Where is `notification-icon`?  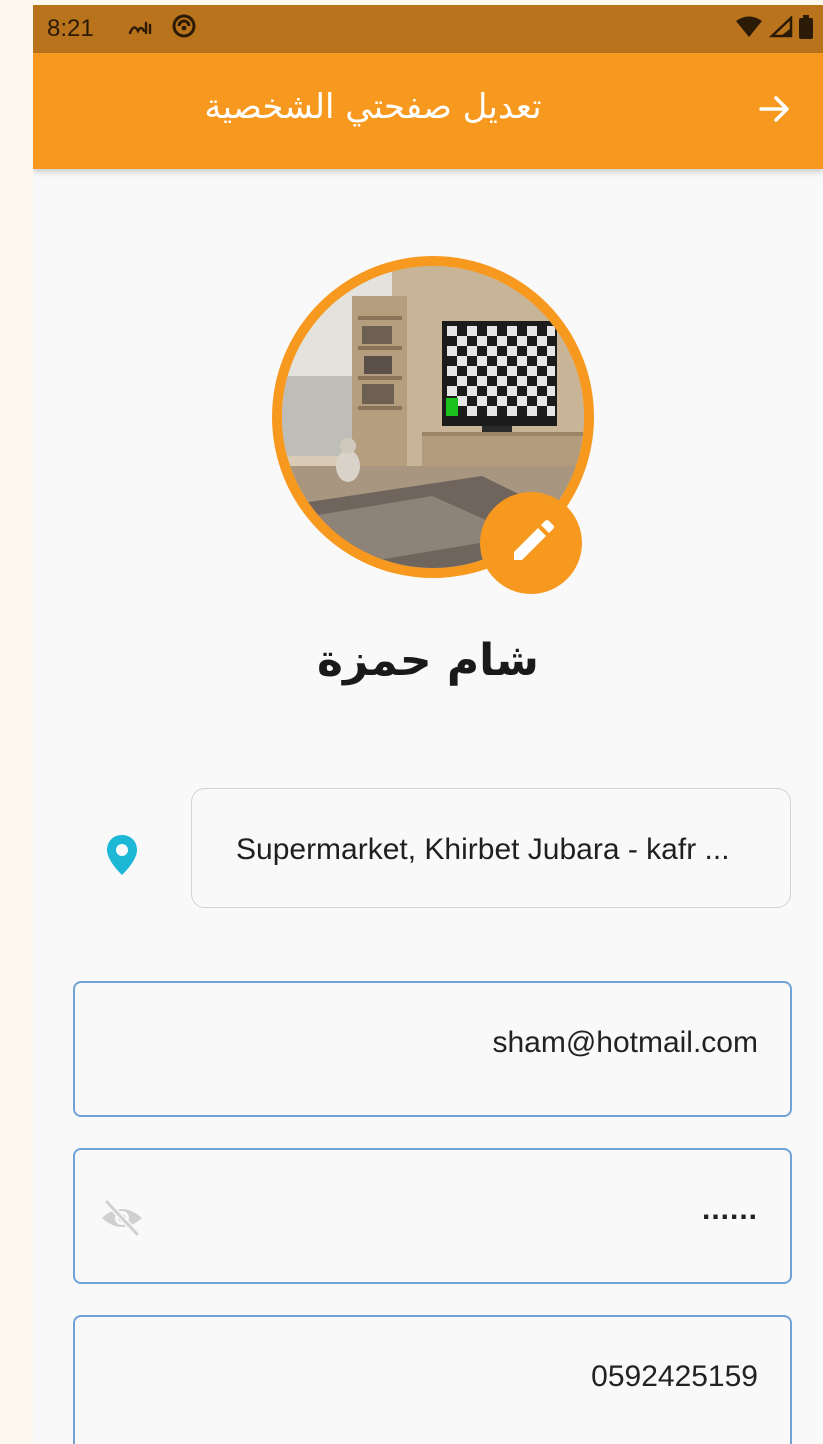 notification-icon is located at coordinates (141, 31).